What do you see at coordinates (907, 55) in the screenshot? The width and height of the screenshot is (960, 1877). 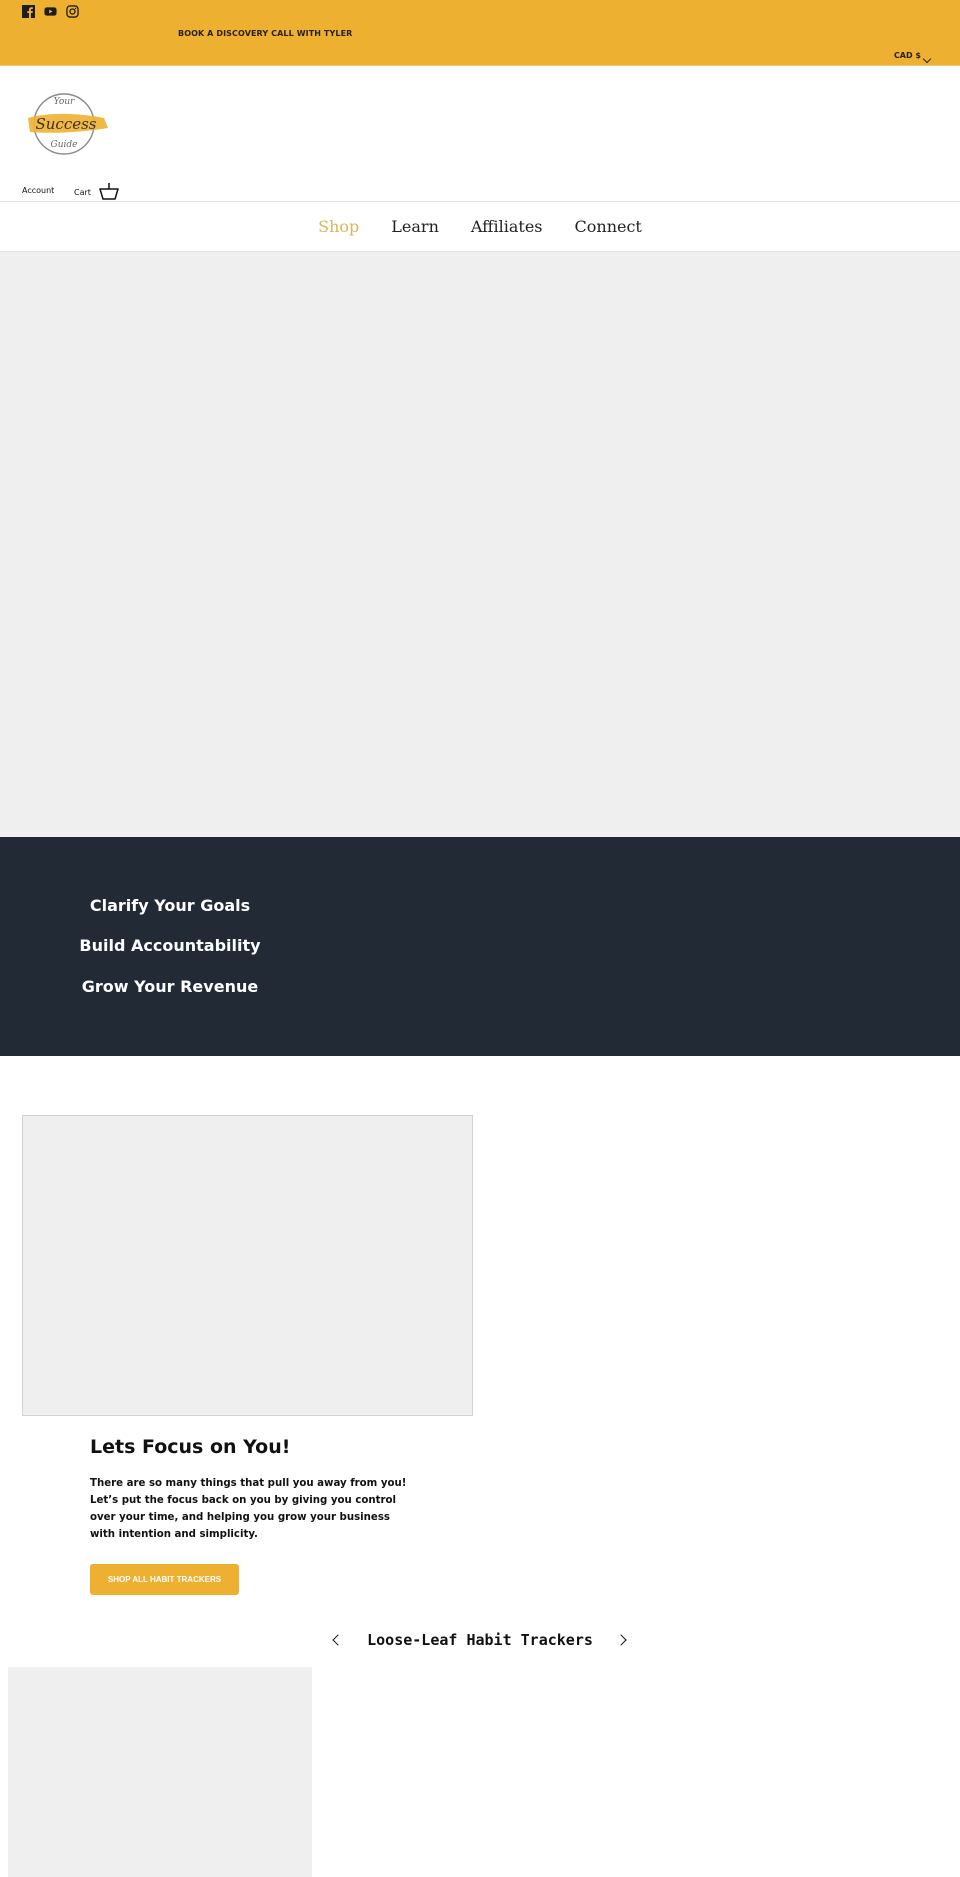 I see `currency-selector: CAD $` at bounding box center [907, 55].